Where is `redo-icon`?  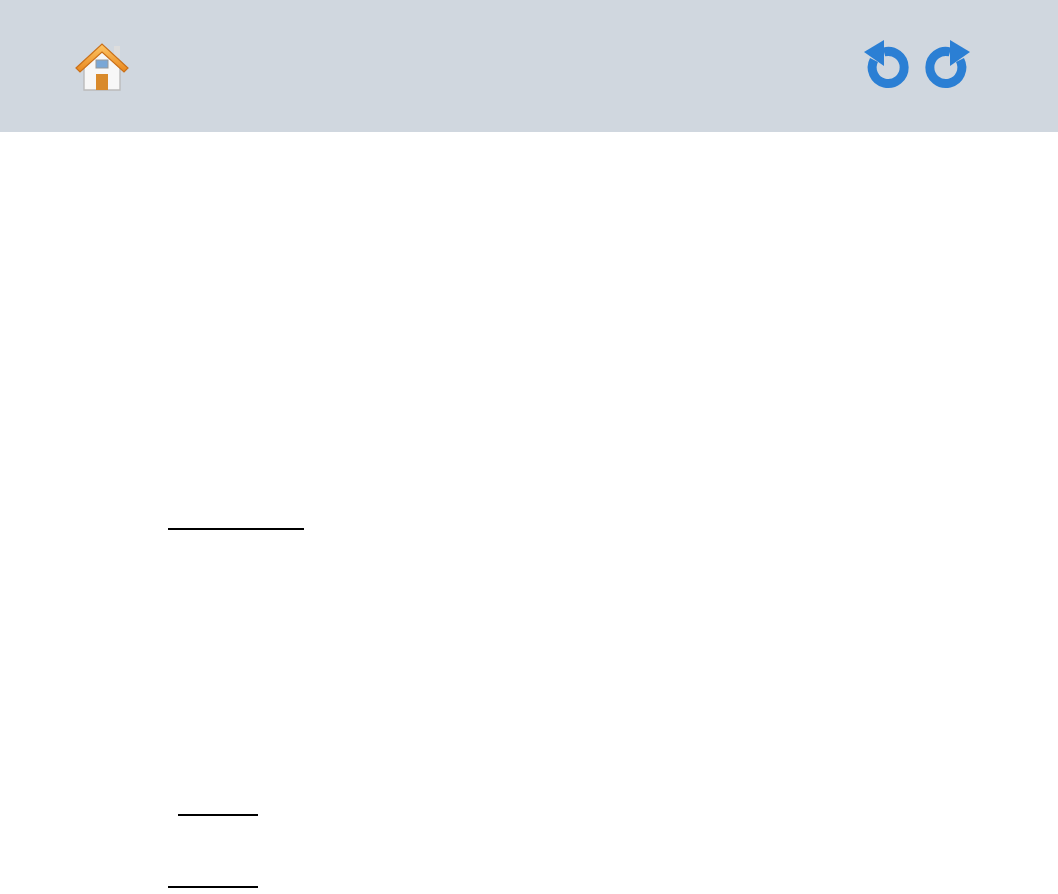 redo-icon is located at coordinates (948, 66).